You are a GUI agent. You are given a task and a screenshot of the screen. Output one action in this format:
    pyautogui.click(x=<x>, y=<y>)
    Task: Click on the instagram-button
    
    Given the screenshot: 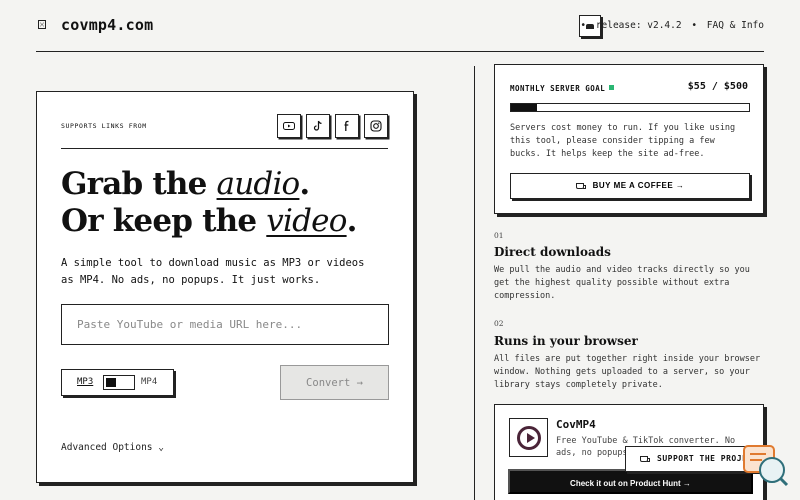 What is the action you would take?
    pyautogui.click(x=376, y=126)
    